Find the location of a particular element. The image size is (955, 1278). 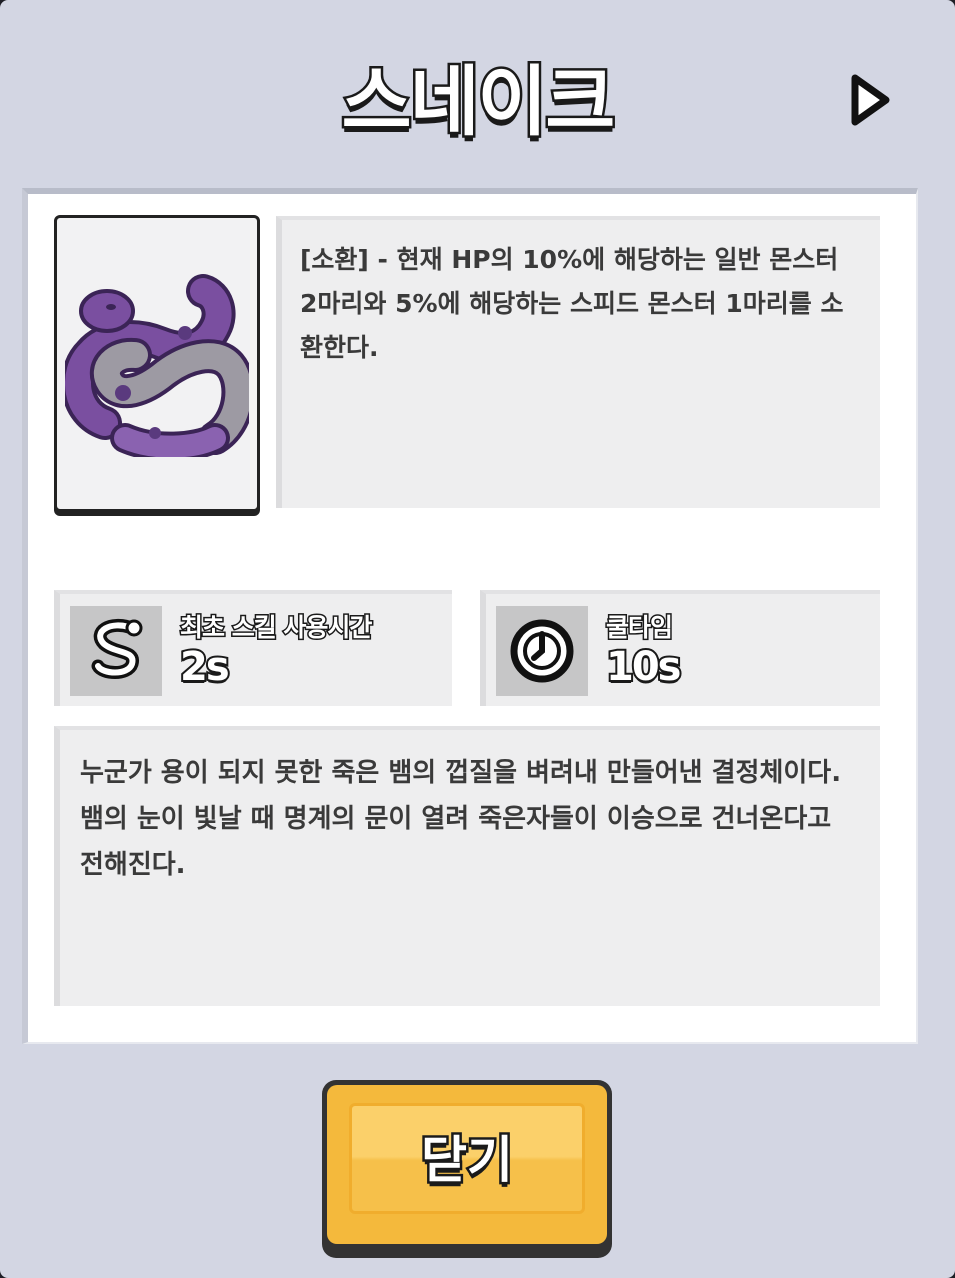

cooldown-icon-box is located at coordinates (542, 651).